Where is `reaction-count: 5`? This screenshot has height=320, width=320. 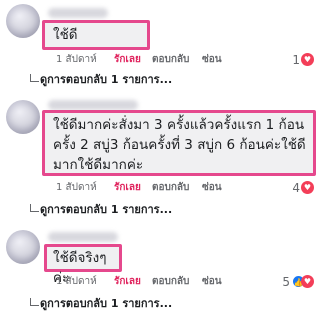
reaction-count: 5 is located at coordinates (286, 282).